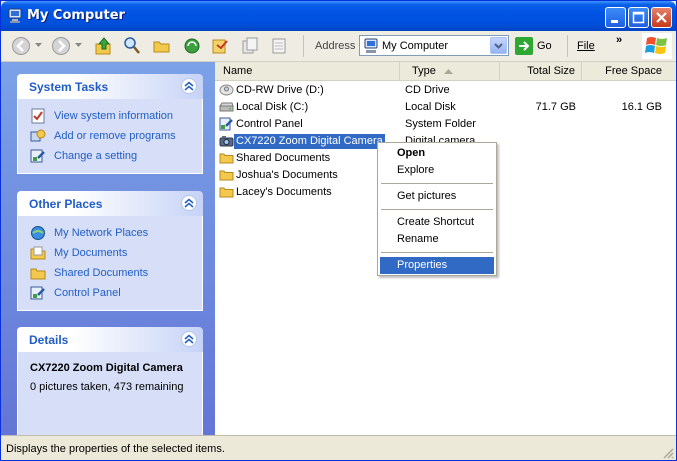  What do you see at coordinates (272, 107) in the screenshot?
I see `item-name: Local Disk (C:)` at bounding box center [272, 107].